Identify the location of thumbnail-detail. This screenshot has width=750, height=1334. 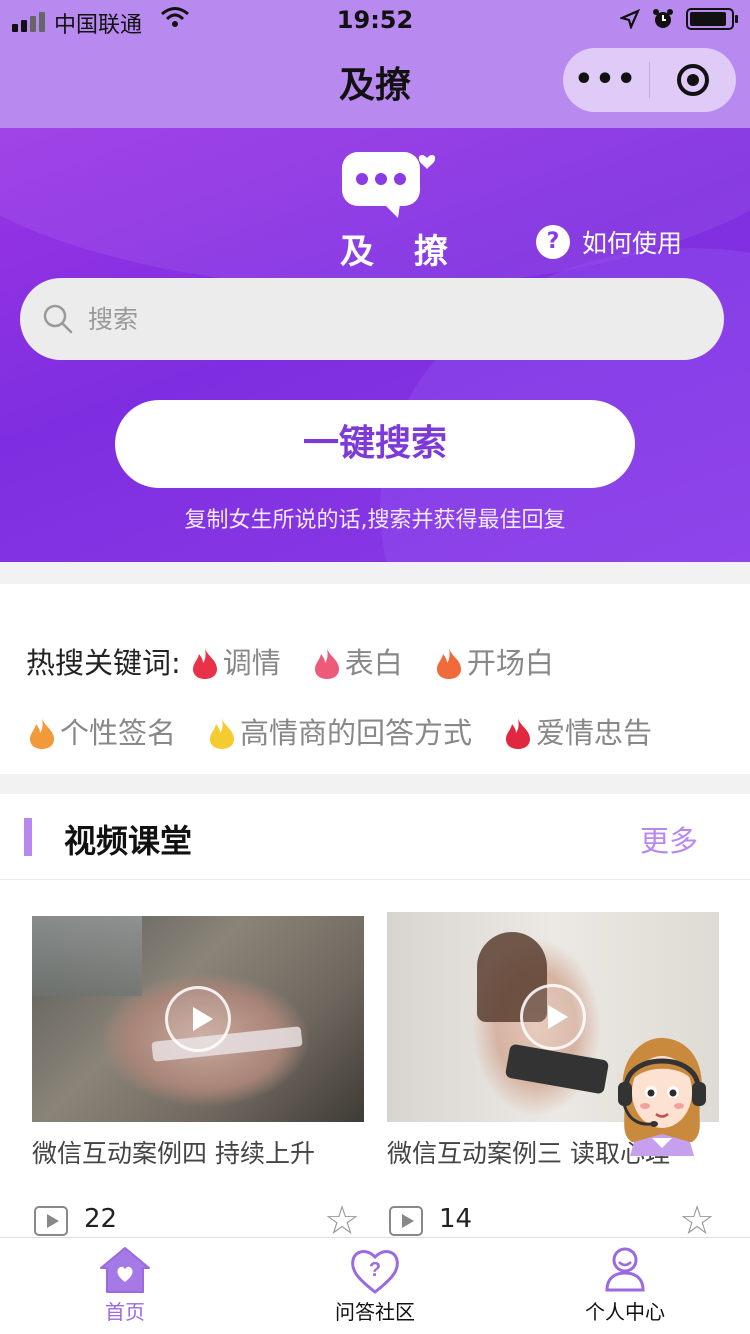
(557, 1069).